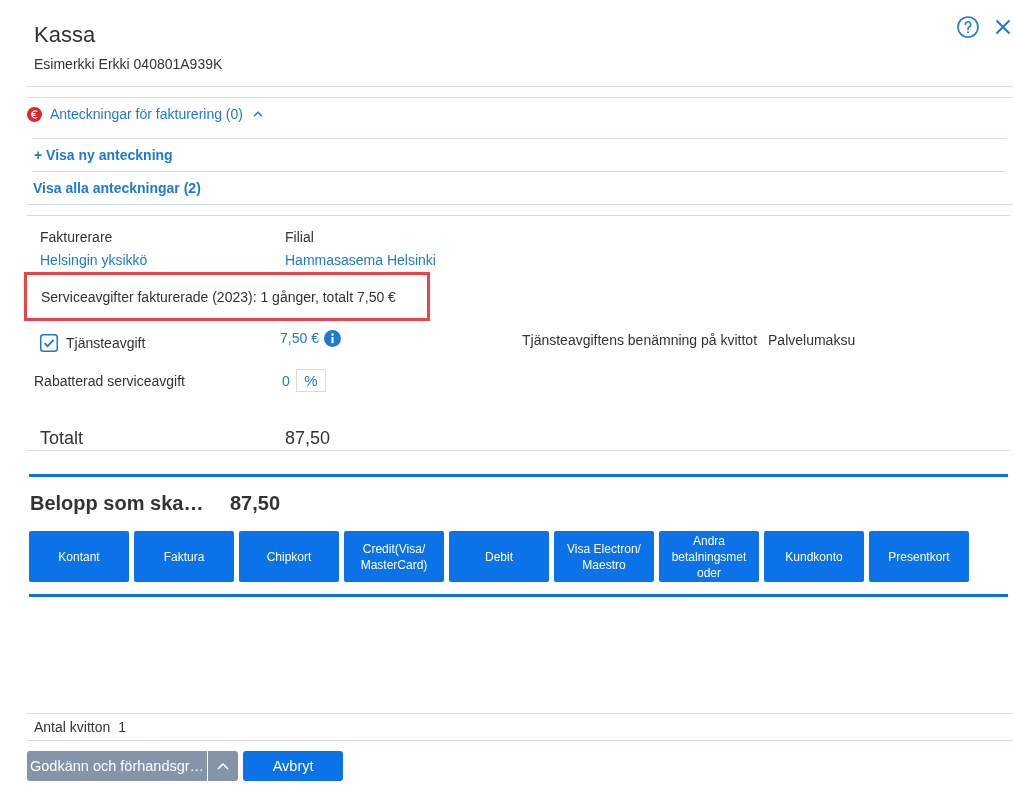 Image resolution: width=1013 pixels, height=788 pixels. What do you see at coordinates (103, 155) in the screenshot?
I see `note-link: + Visa ny anteckning` at bounding box center [103, 155].